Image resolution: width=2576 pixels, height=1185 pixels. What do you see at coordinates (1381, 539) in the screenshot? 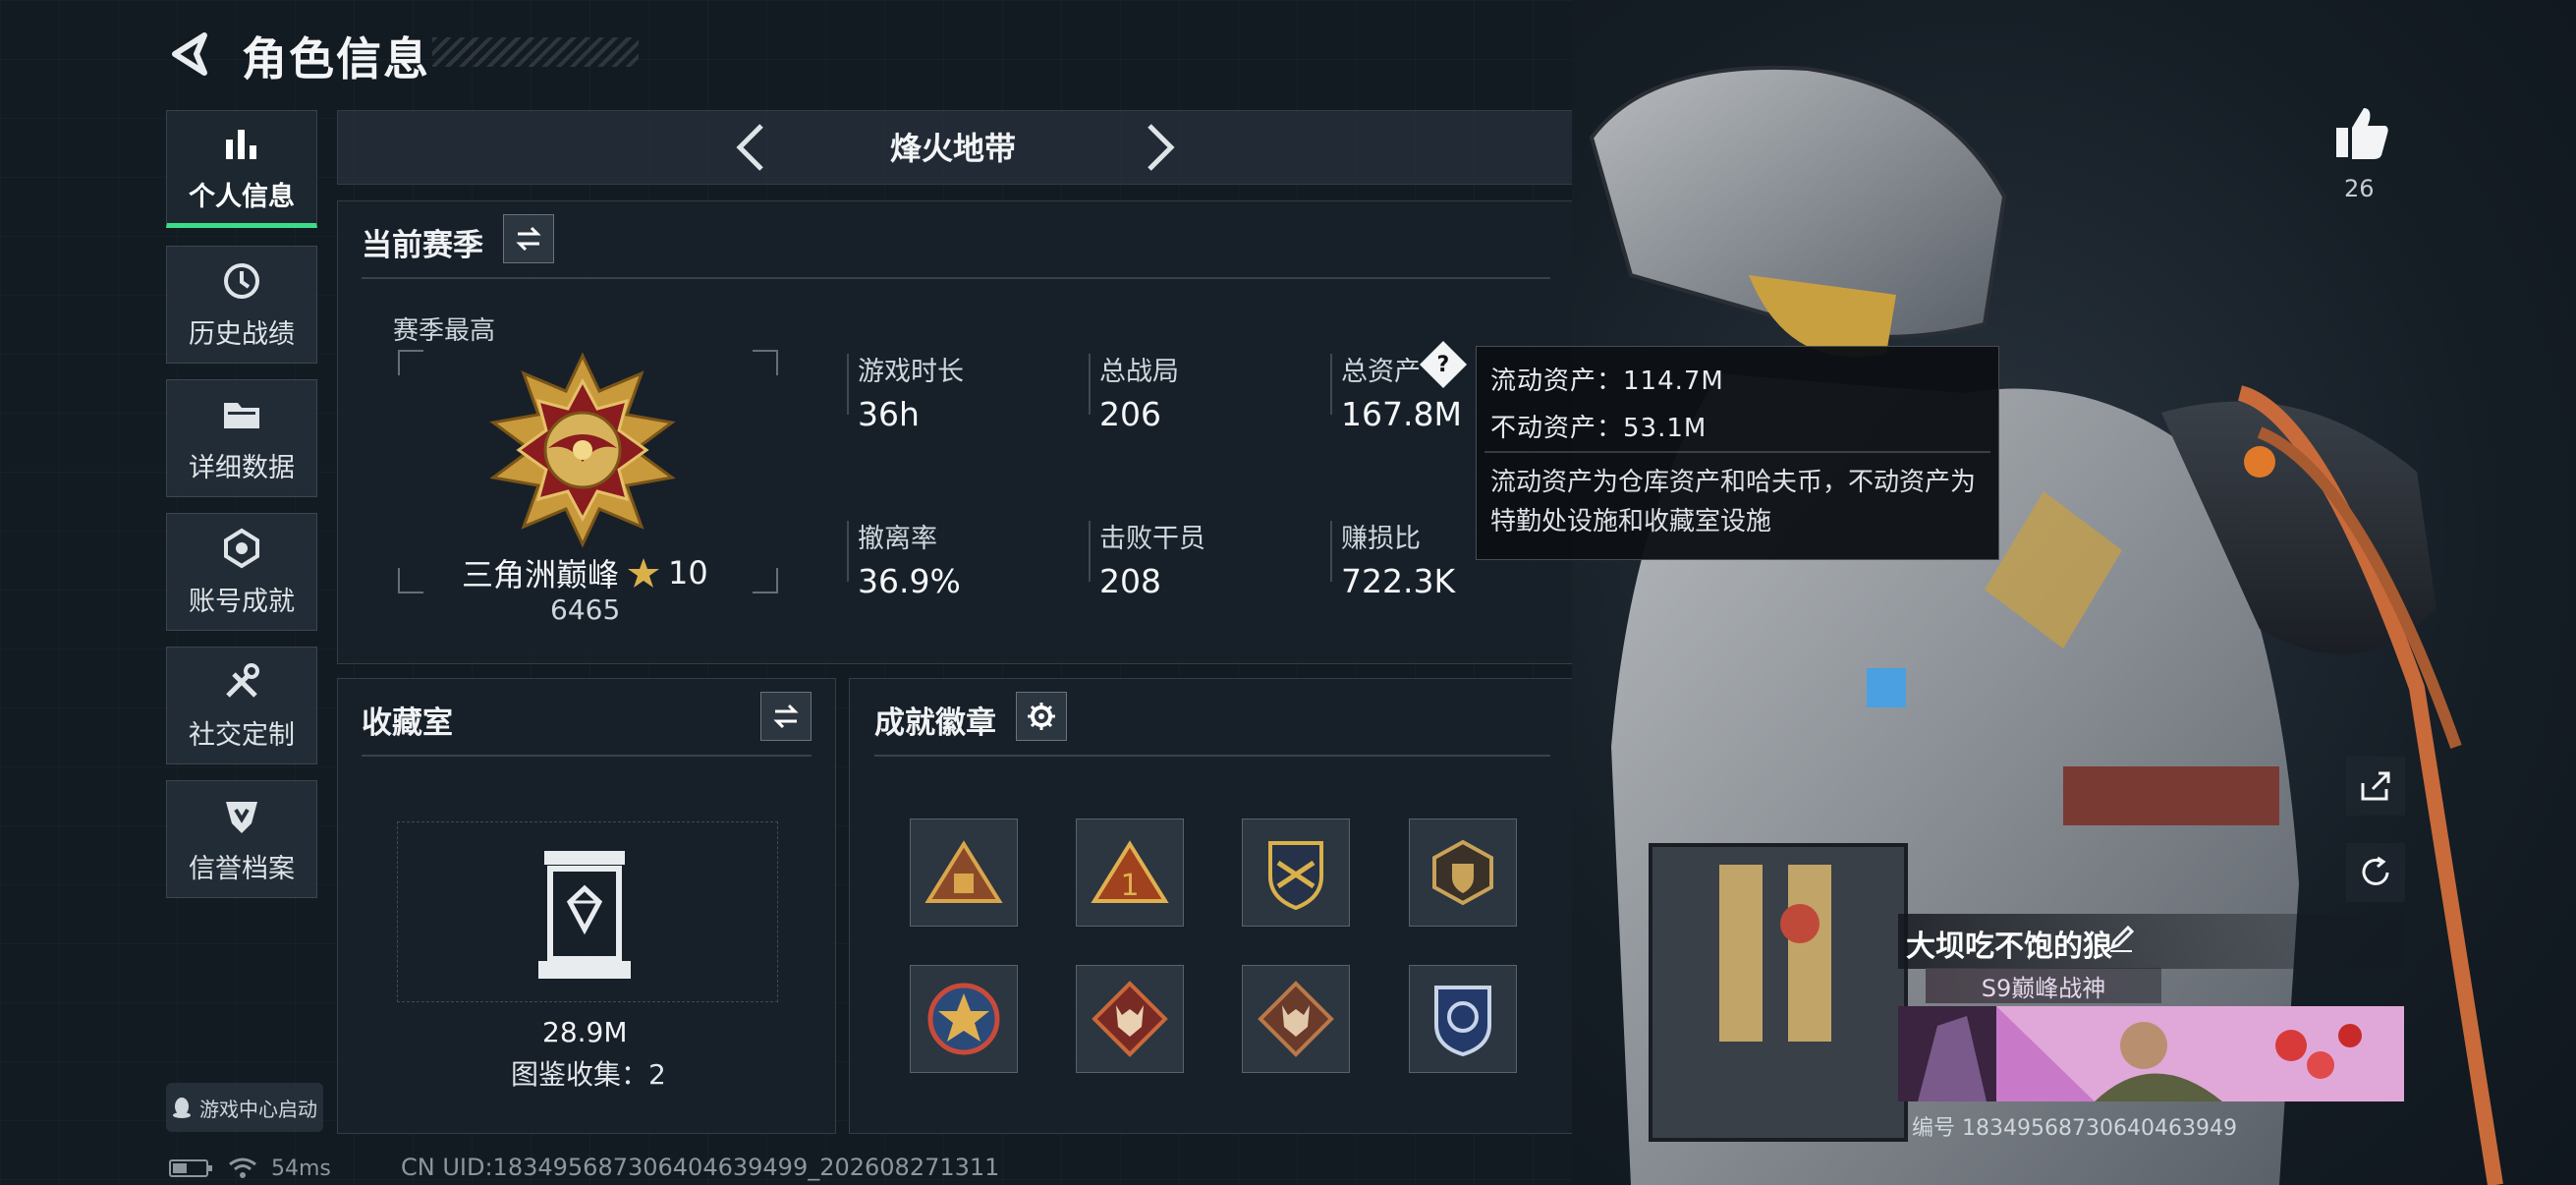
I see `stat-label-profit-ratio: 赚损比` at bounding box center [1381, 539].